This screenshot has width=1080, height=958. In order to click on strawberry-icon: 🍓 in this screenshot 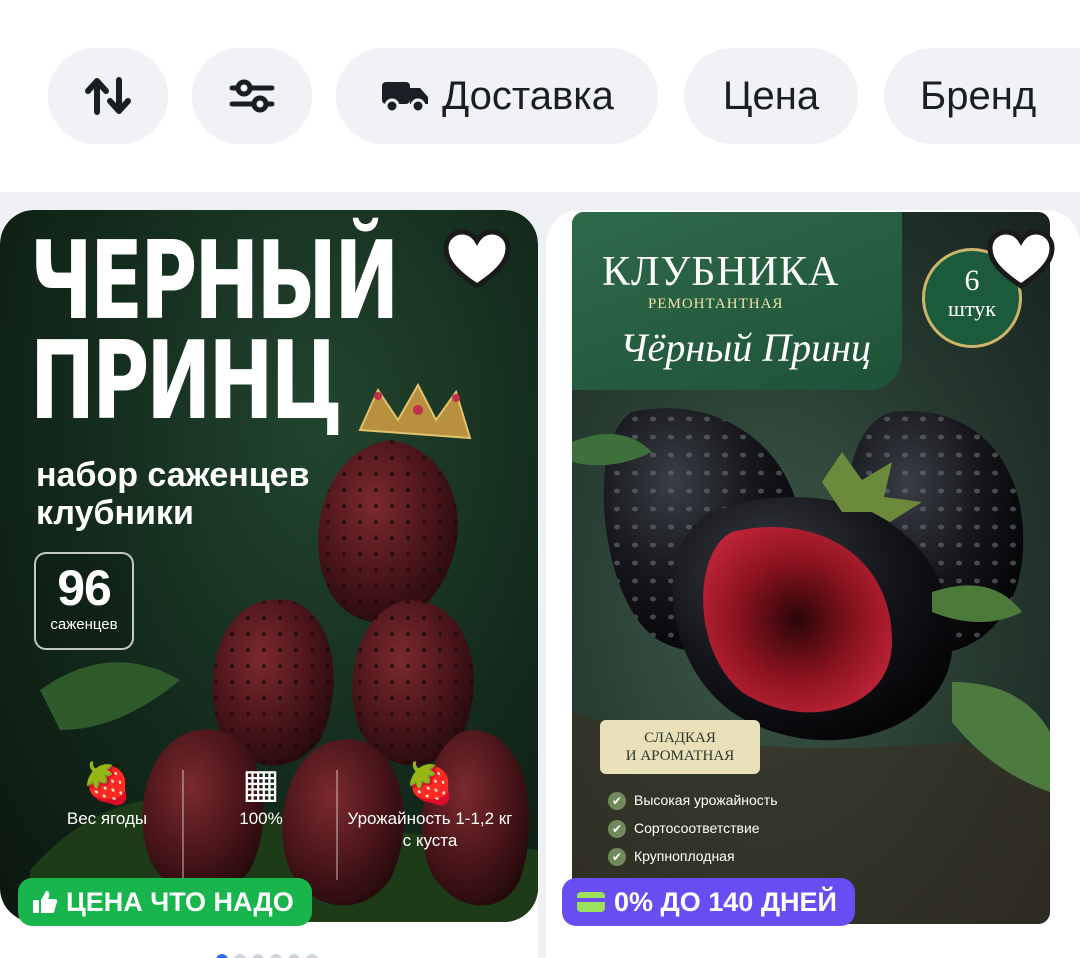, I will do `click(107, 784)`.